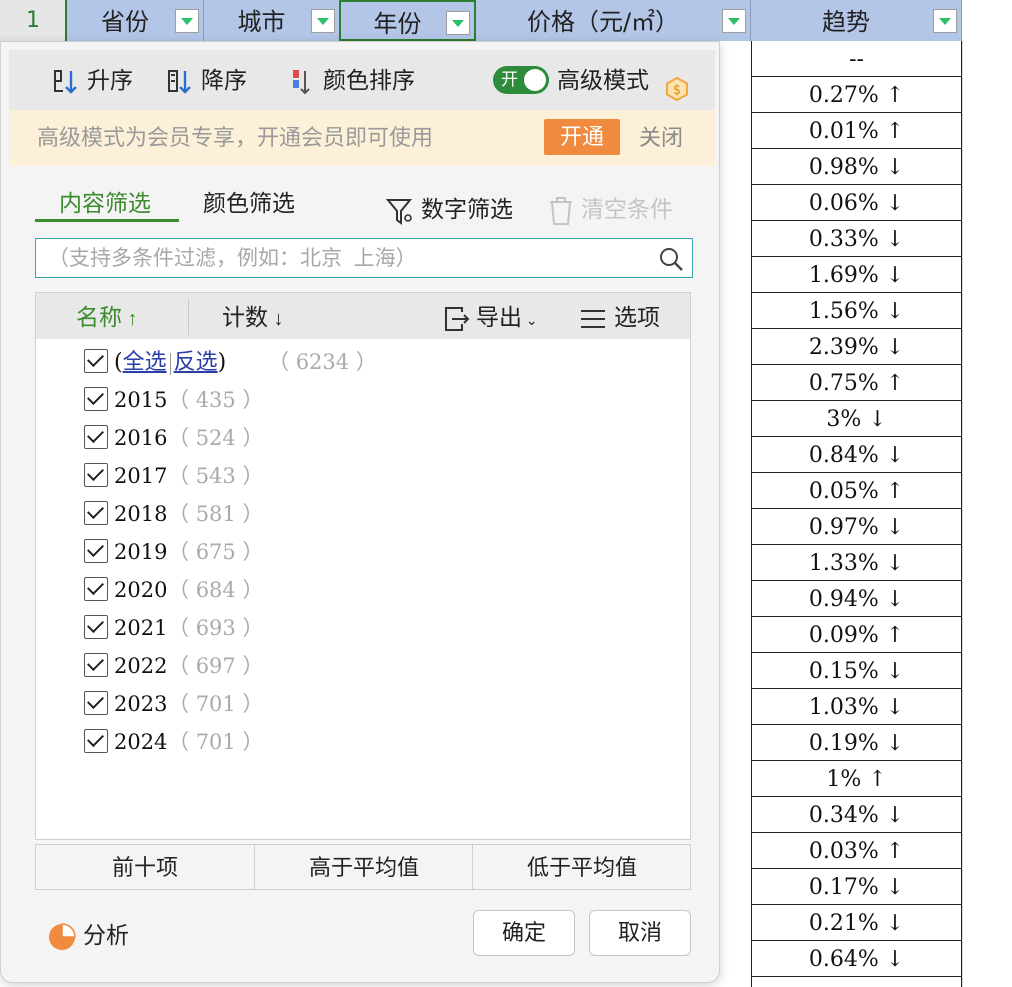  Describe the element at coordinates (856, 167) in the screenshot. I see `trend-cell: 0.98% ↓` at that location.